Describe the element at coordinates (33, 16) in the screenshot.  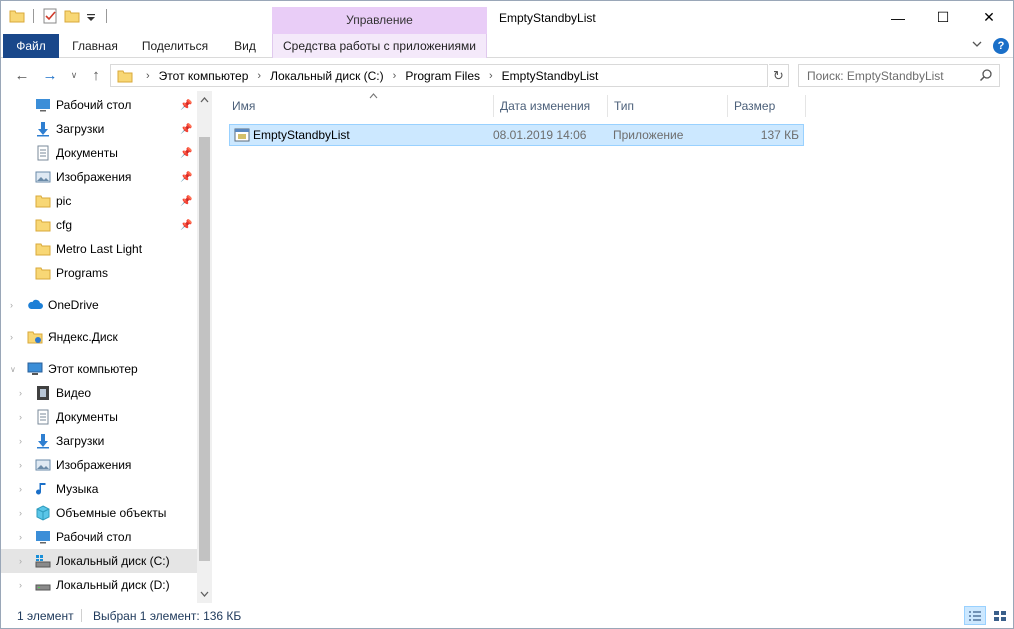
I see `toolbar-divider` at that location.